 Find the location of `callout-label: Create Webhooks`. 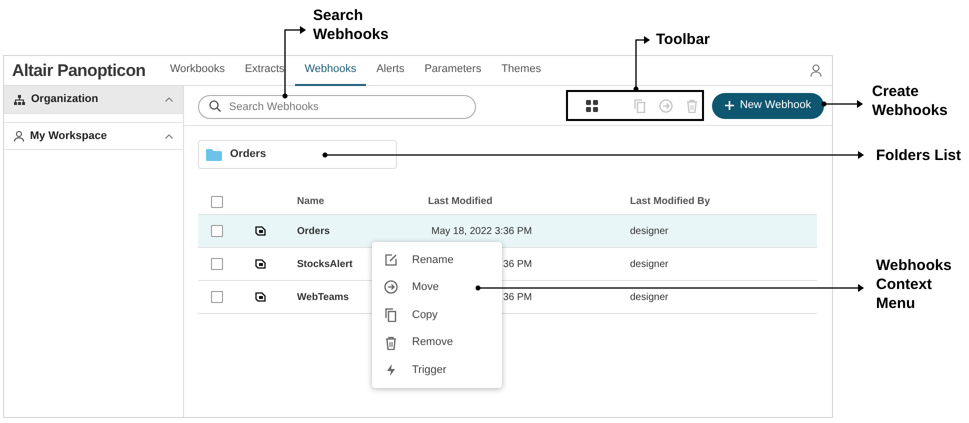

callout-label: Create Webhooks is located at coordinates (910, 101).